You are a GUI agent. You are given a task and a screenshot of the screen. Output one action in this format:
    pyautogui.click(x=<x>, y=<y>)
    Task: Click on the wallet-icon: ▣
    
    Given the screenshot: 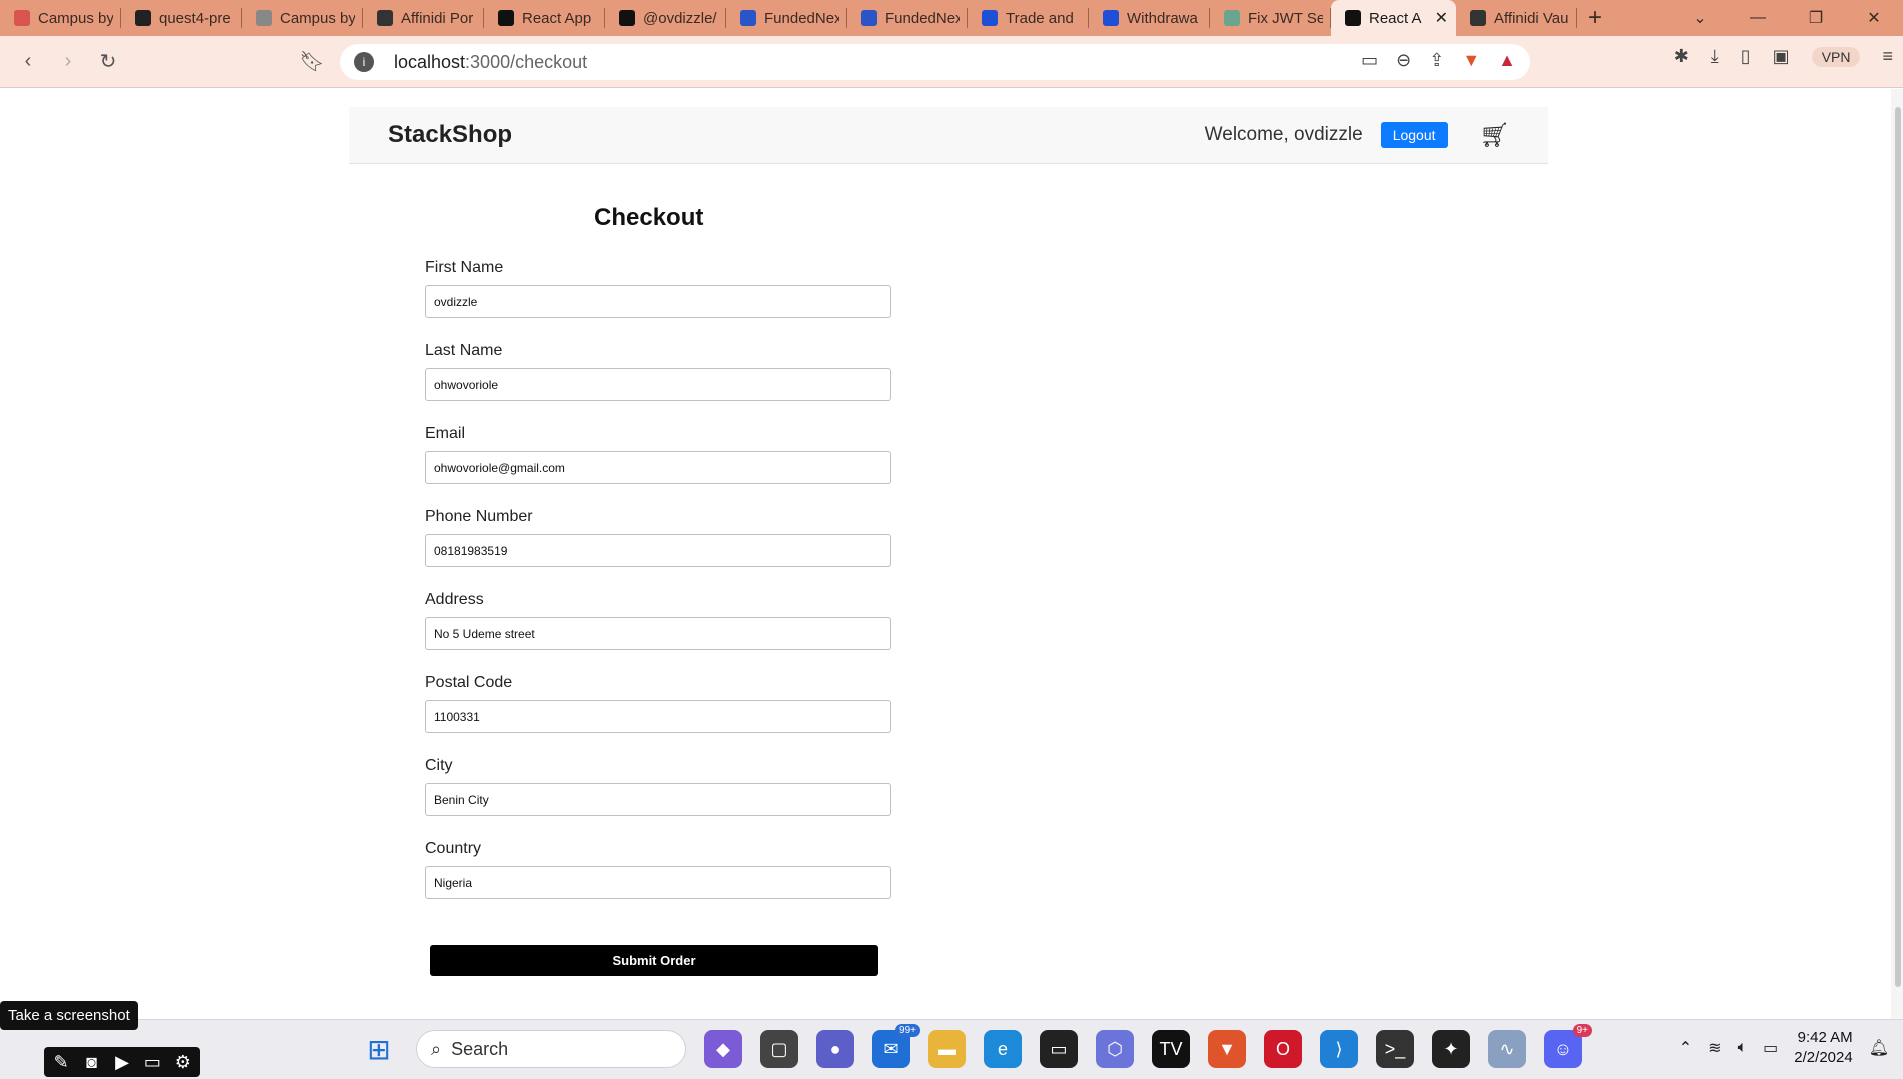 What is the action you would take?
    pyautogui.click(x=1781, y=56)
    